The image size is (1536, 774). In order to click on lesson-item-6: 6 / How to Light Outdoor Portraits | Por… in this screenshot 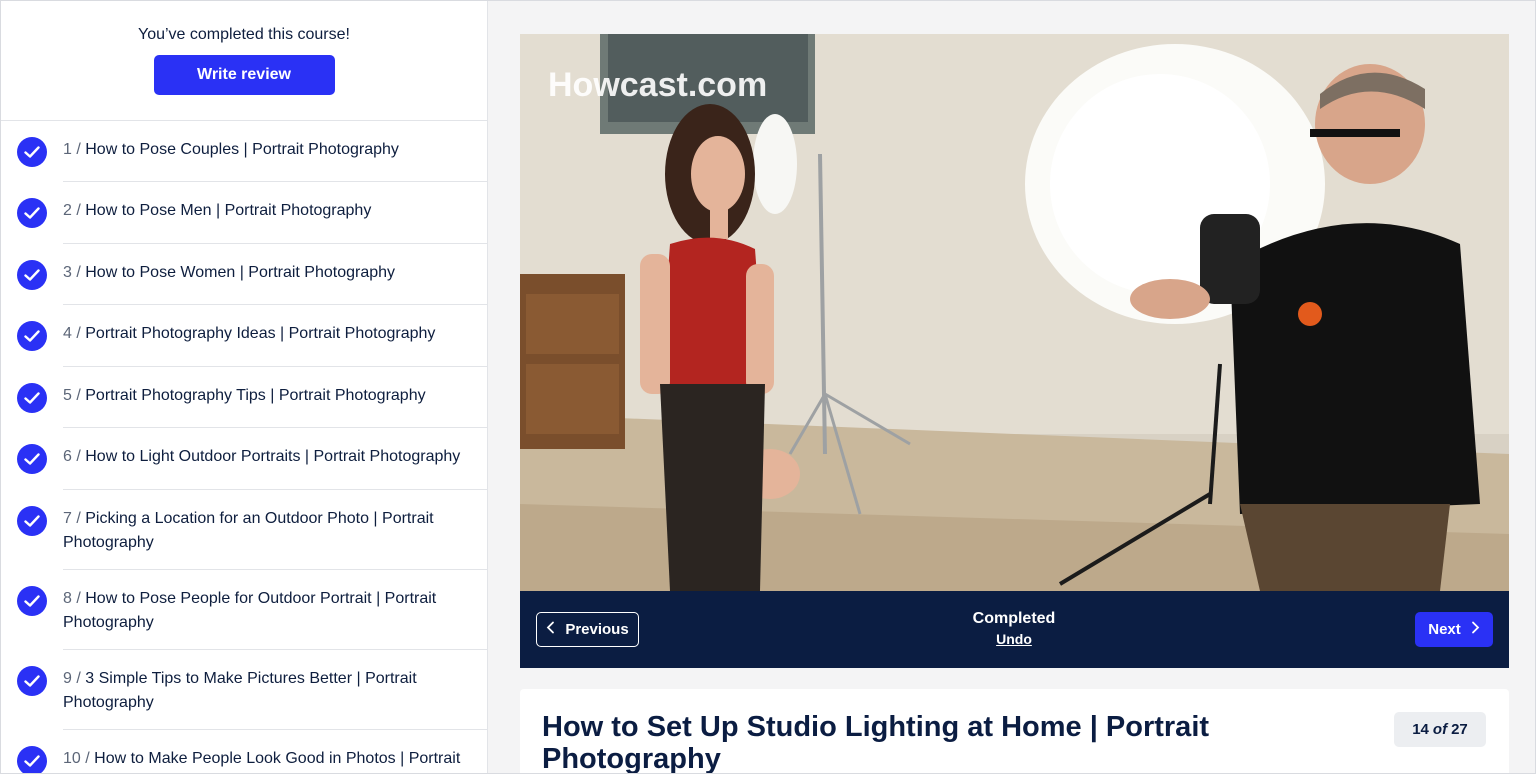, I will do `click(244, 459)`.